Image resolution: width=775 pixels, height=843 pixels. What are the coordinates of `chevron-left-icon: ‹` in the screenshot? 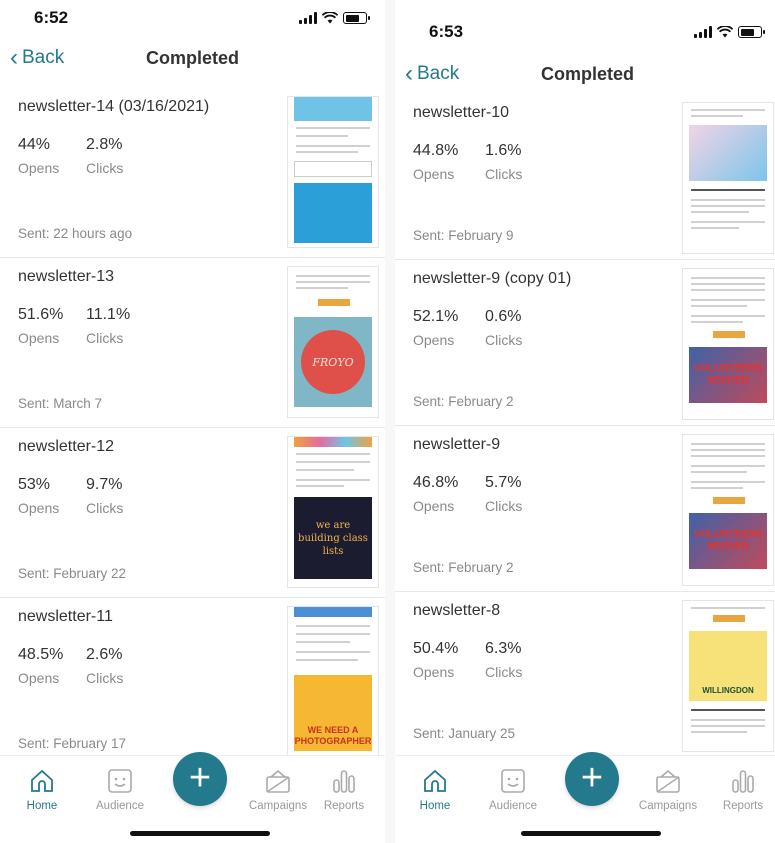 It's located at (14, 57).